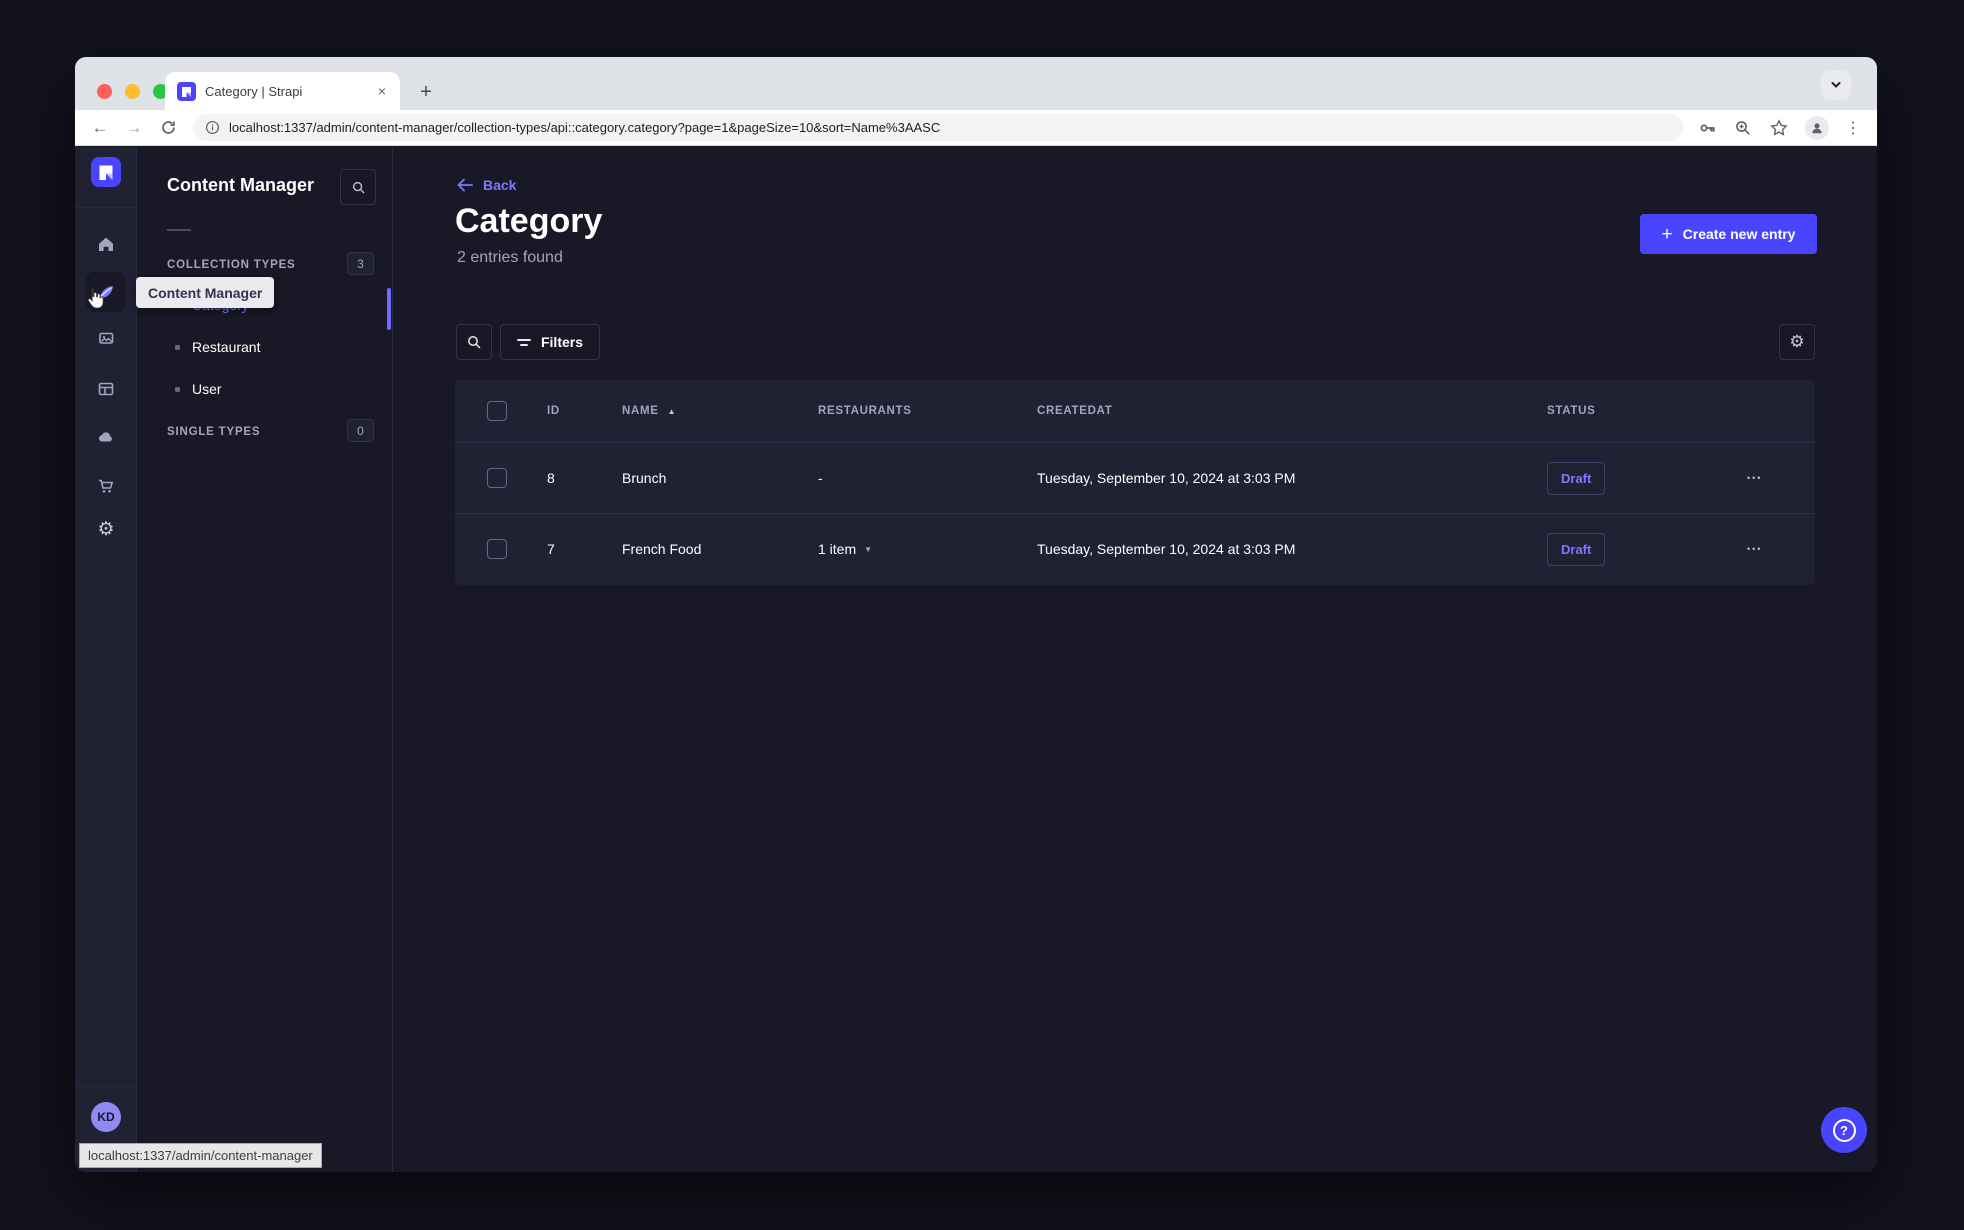  What do you see at coordinates (358, 187) in the screenshot?
I see `subnav-search-button` at bounding box center [358, 187].